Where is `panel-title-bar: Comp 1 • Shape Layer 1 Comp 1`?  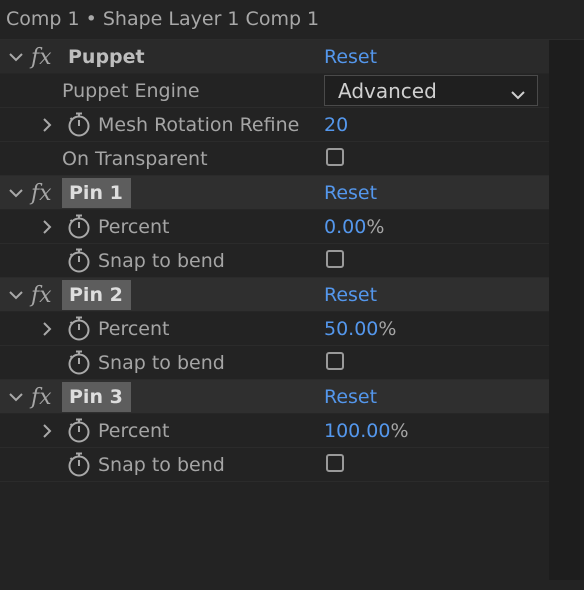 panel-title-bar: Comp 1 • Shape Layer 1 Comp 1 is located at coordinates (292, 20).